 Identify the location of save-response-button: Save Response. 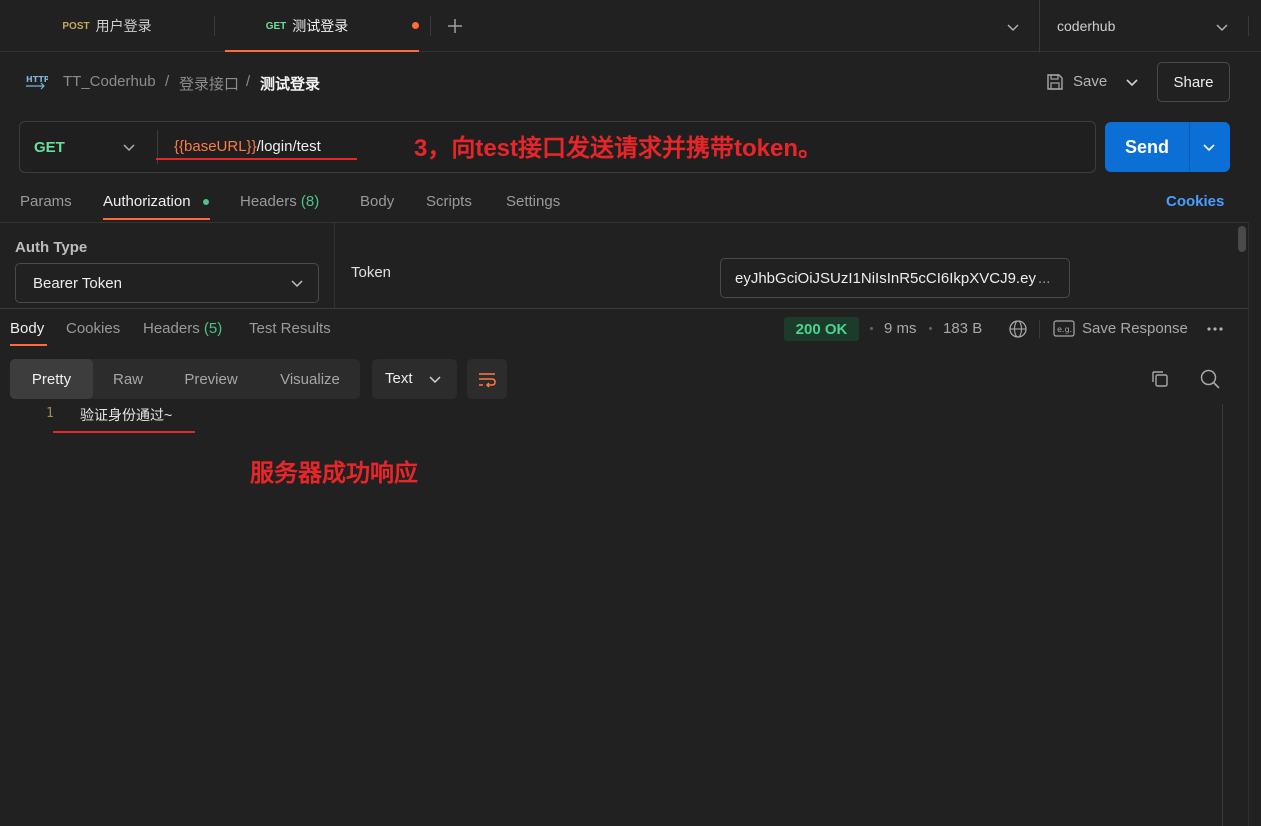
(1135, 328).